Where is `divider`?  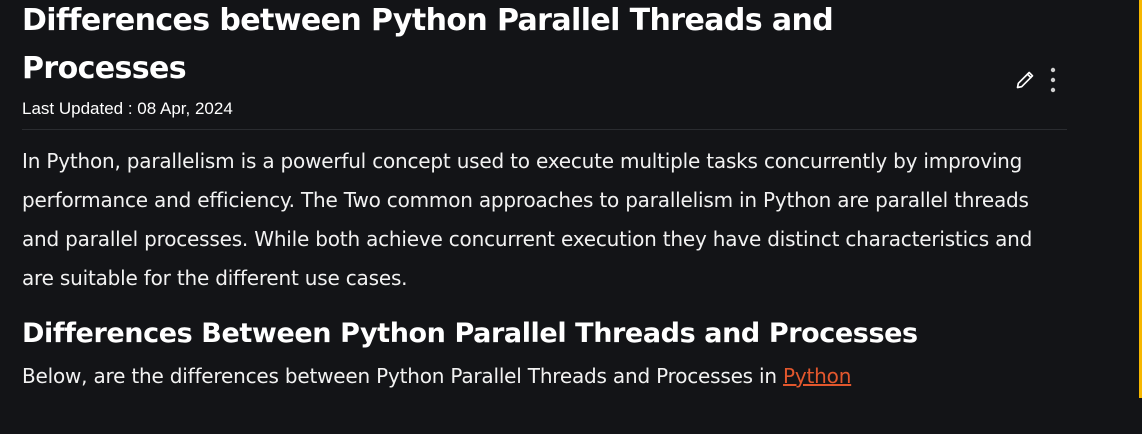 divider is located at coordinates (544, 129).